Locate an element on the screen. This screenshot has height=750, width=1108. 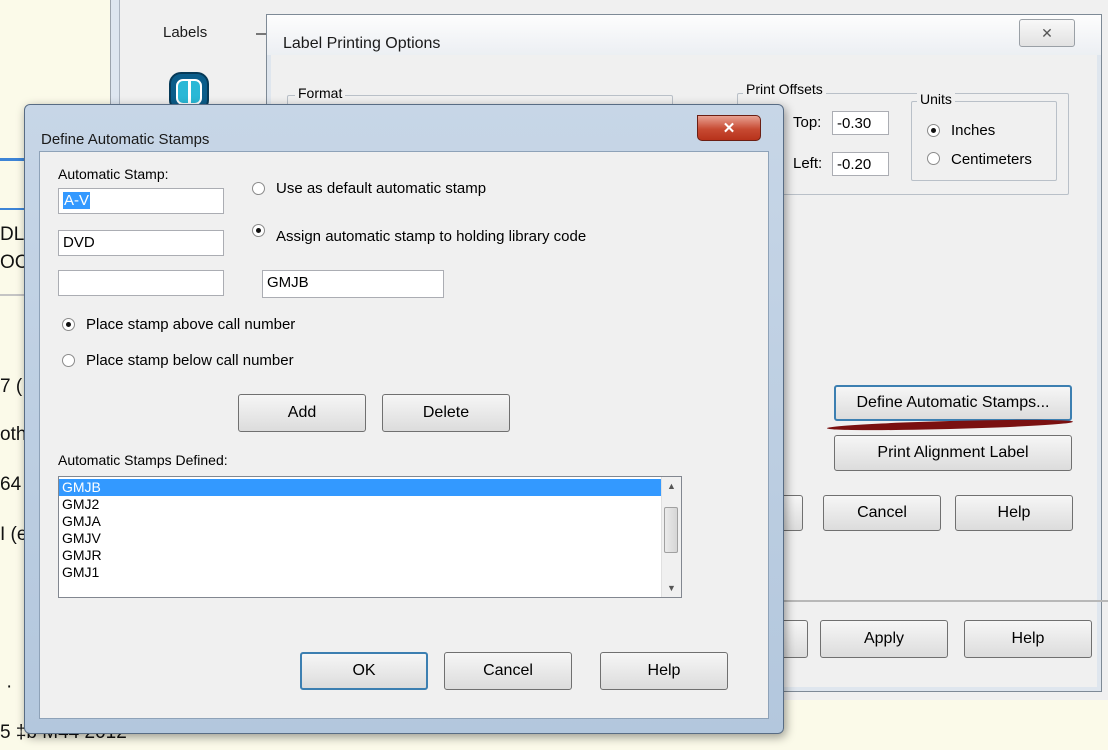
background-text-fragment: oth is located at coordinates (13, 434).